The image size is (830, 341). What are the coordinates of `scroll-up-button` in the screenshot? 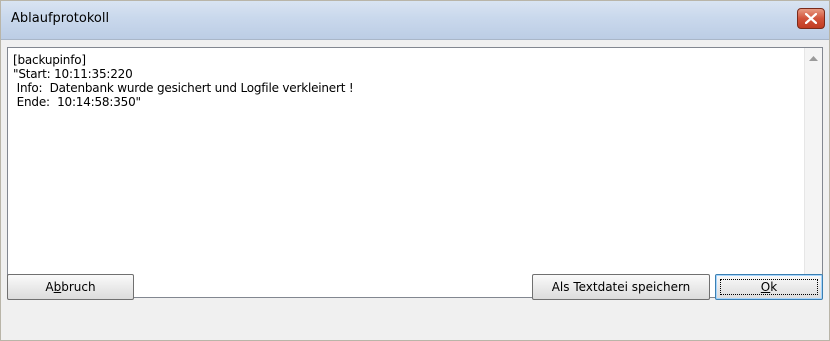 It's located at (813, 58).